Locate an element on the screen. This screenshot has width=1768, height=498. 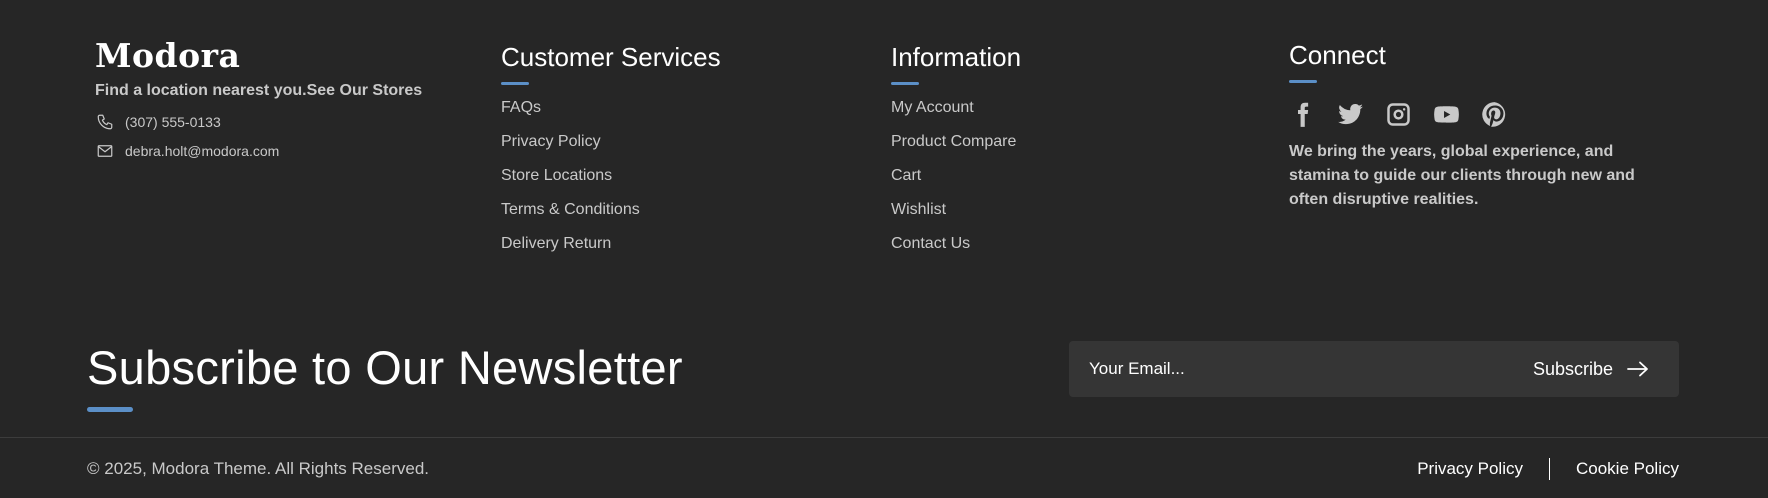
newsletter-title: Subscribe to Our Newsletter is located at coordinates (385, 367).